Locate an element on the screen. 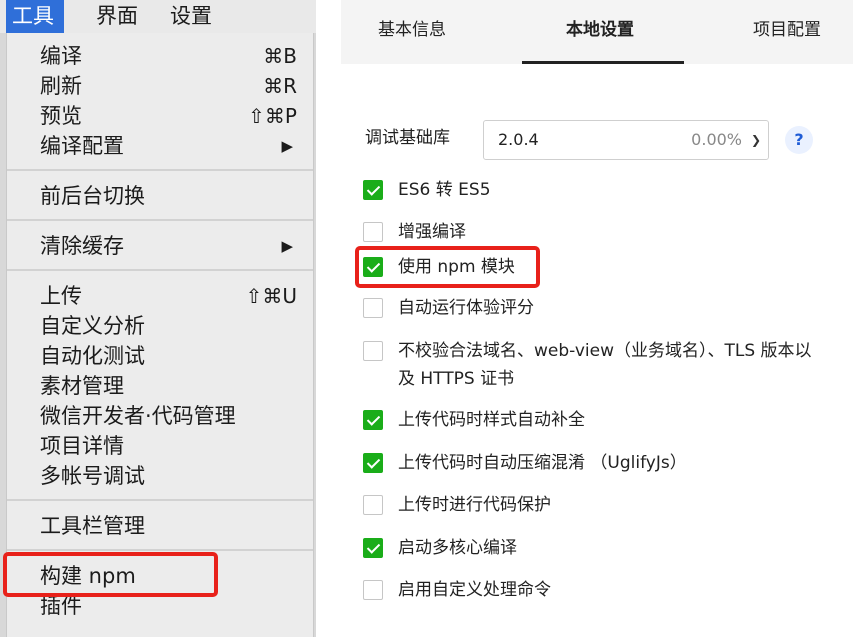 This screenshot has height=637, width=853. option-label: 上传代码时样式自动补全 is located at coordinates (491, 420).